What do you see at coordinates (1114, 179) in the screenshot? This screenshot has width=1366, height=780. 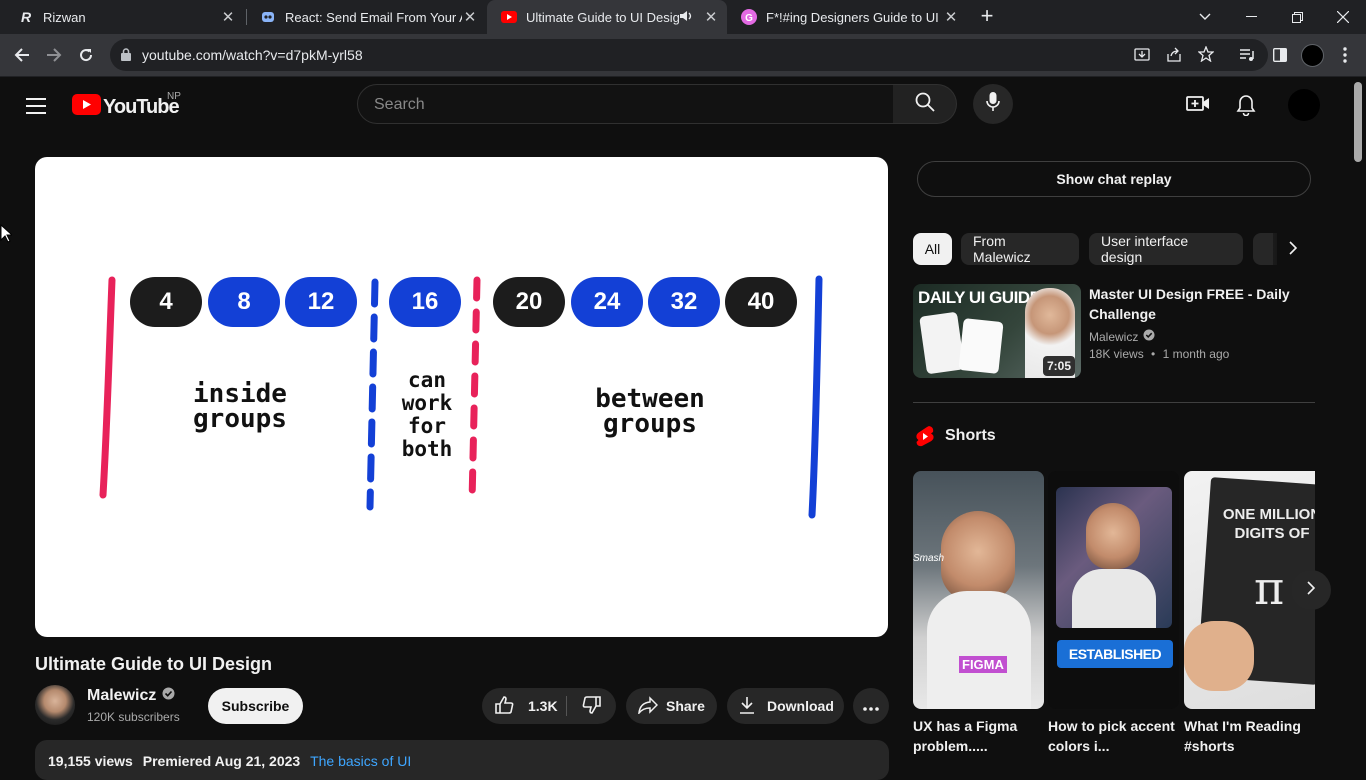 I see `show-chat-replay-button: Show chat replay` at bounding box center [1114, 179].